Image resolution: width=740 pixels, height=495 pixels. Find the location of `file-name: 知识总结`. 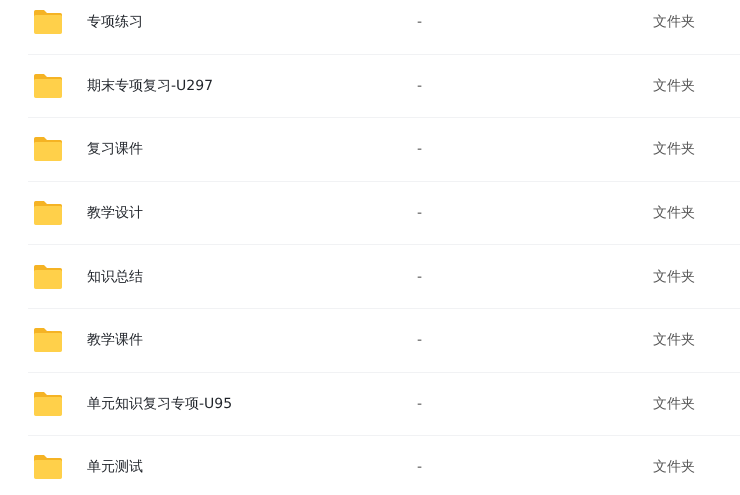

file-name: 知识总结 is located at coordinates (252, 277).